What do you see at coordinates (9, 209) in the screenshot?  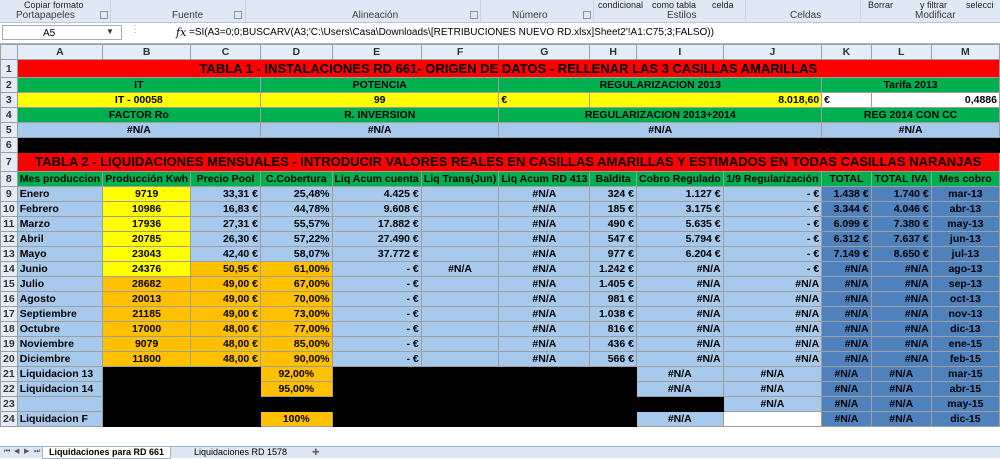 I see `row-header: 10` at bounding box center [9, 209].